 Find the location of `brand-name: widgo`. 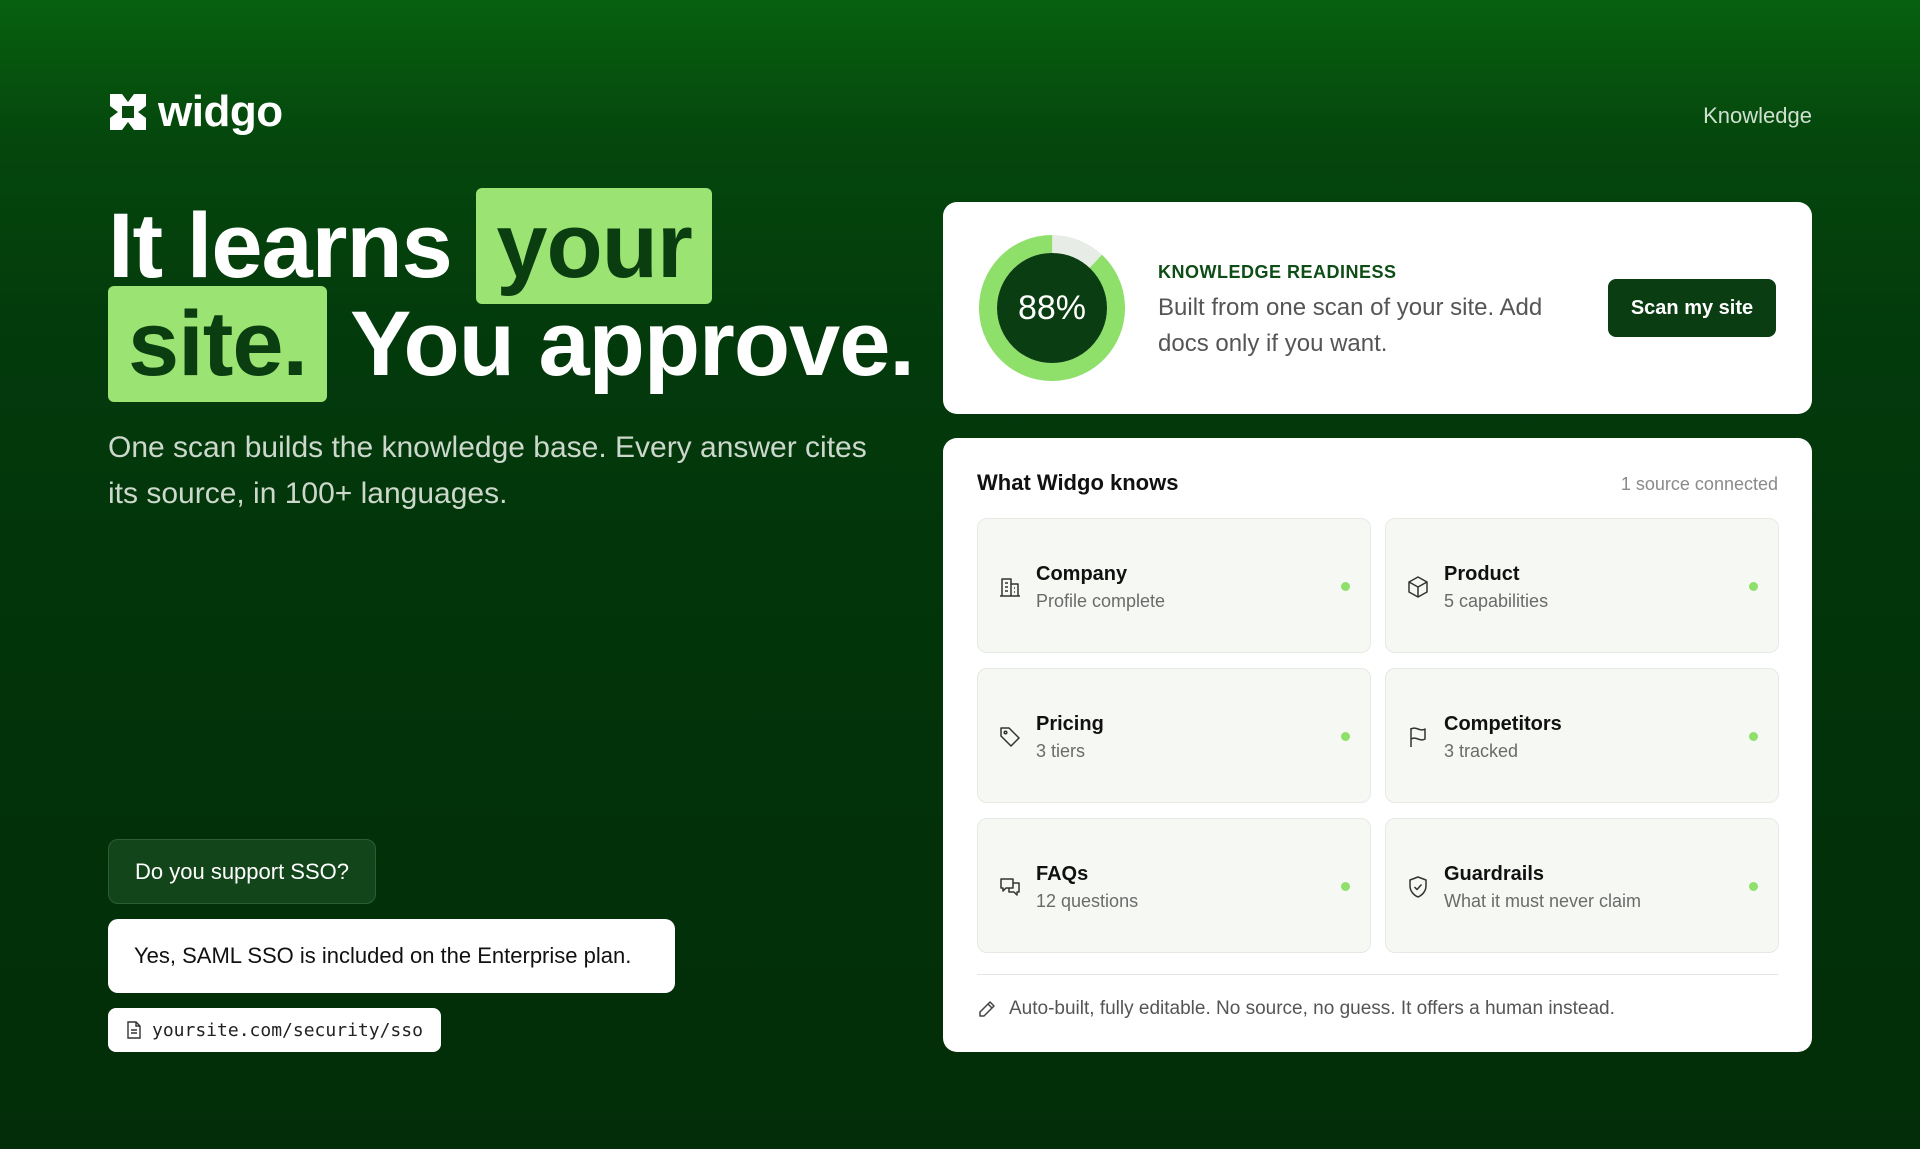

brand-name: widgo is located at coordinates (220, 111).